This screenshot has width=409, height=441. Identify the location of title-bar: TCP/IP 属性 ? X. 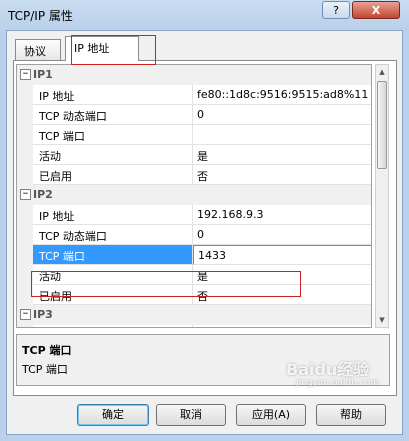
(204, 15).